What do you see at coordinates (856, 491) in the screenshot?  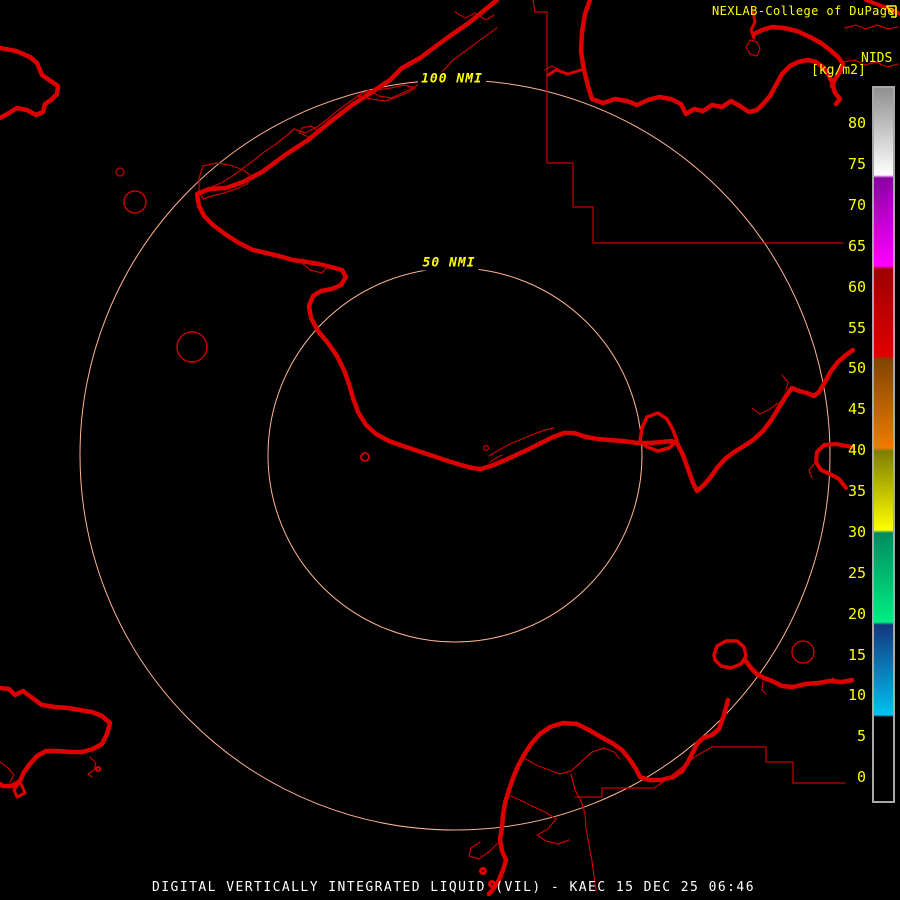 I see `colorbar-tick-label: 35` at bounding box center [856, 491].